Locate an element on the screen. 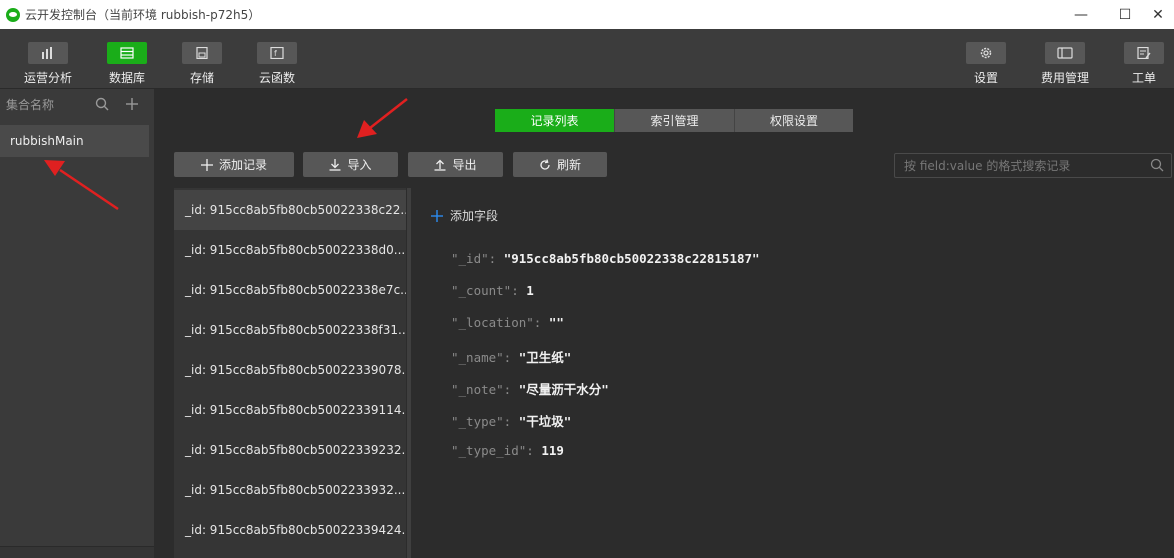 The image size is (1174, 558). tab-record-list: 记录列表 is located at coordinates (554, 120).